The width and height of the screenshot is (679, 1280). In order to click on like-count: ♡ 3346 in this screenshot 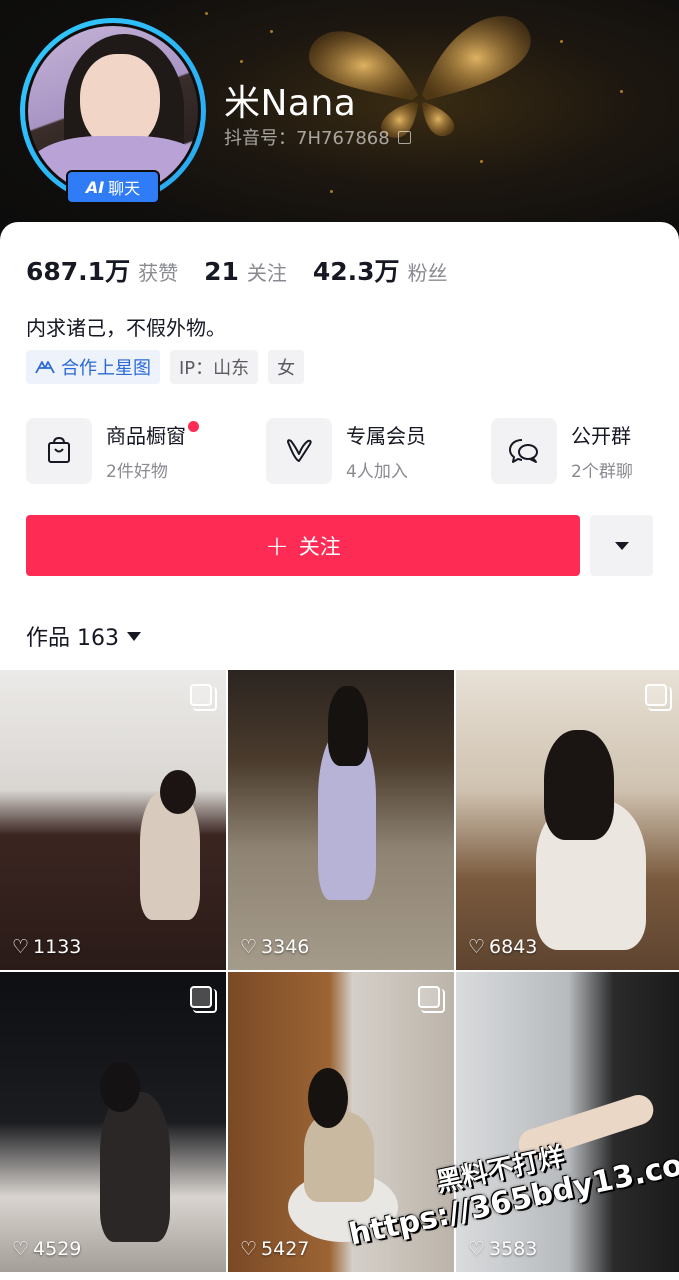, I will do `click(274, 947)`.